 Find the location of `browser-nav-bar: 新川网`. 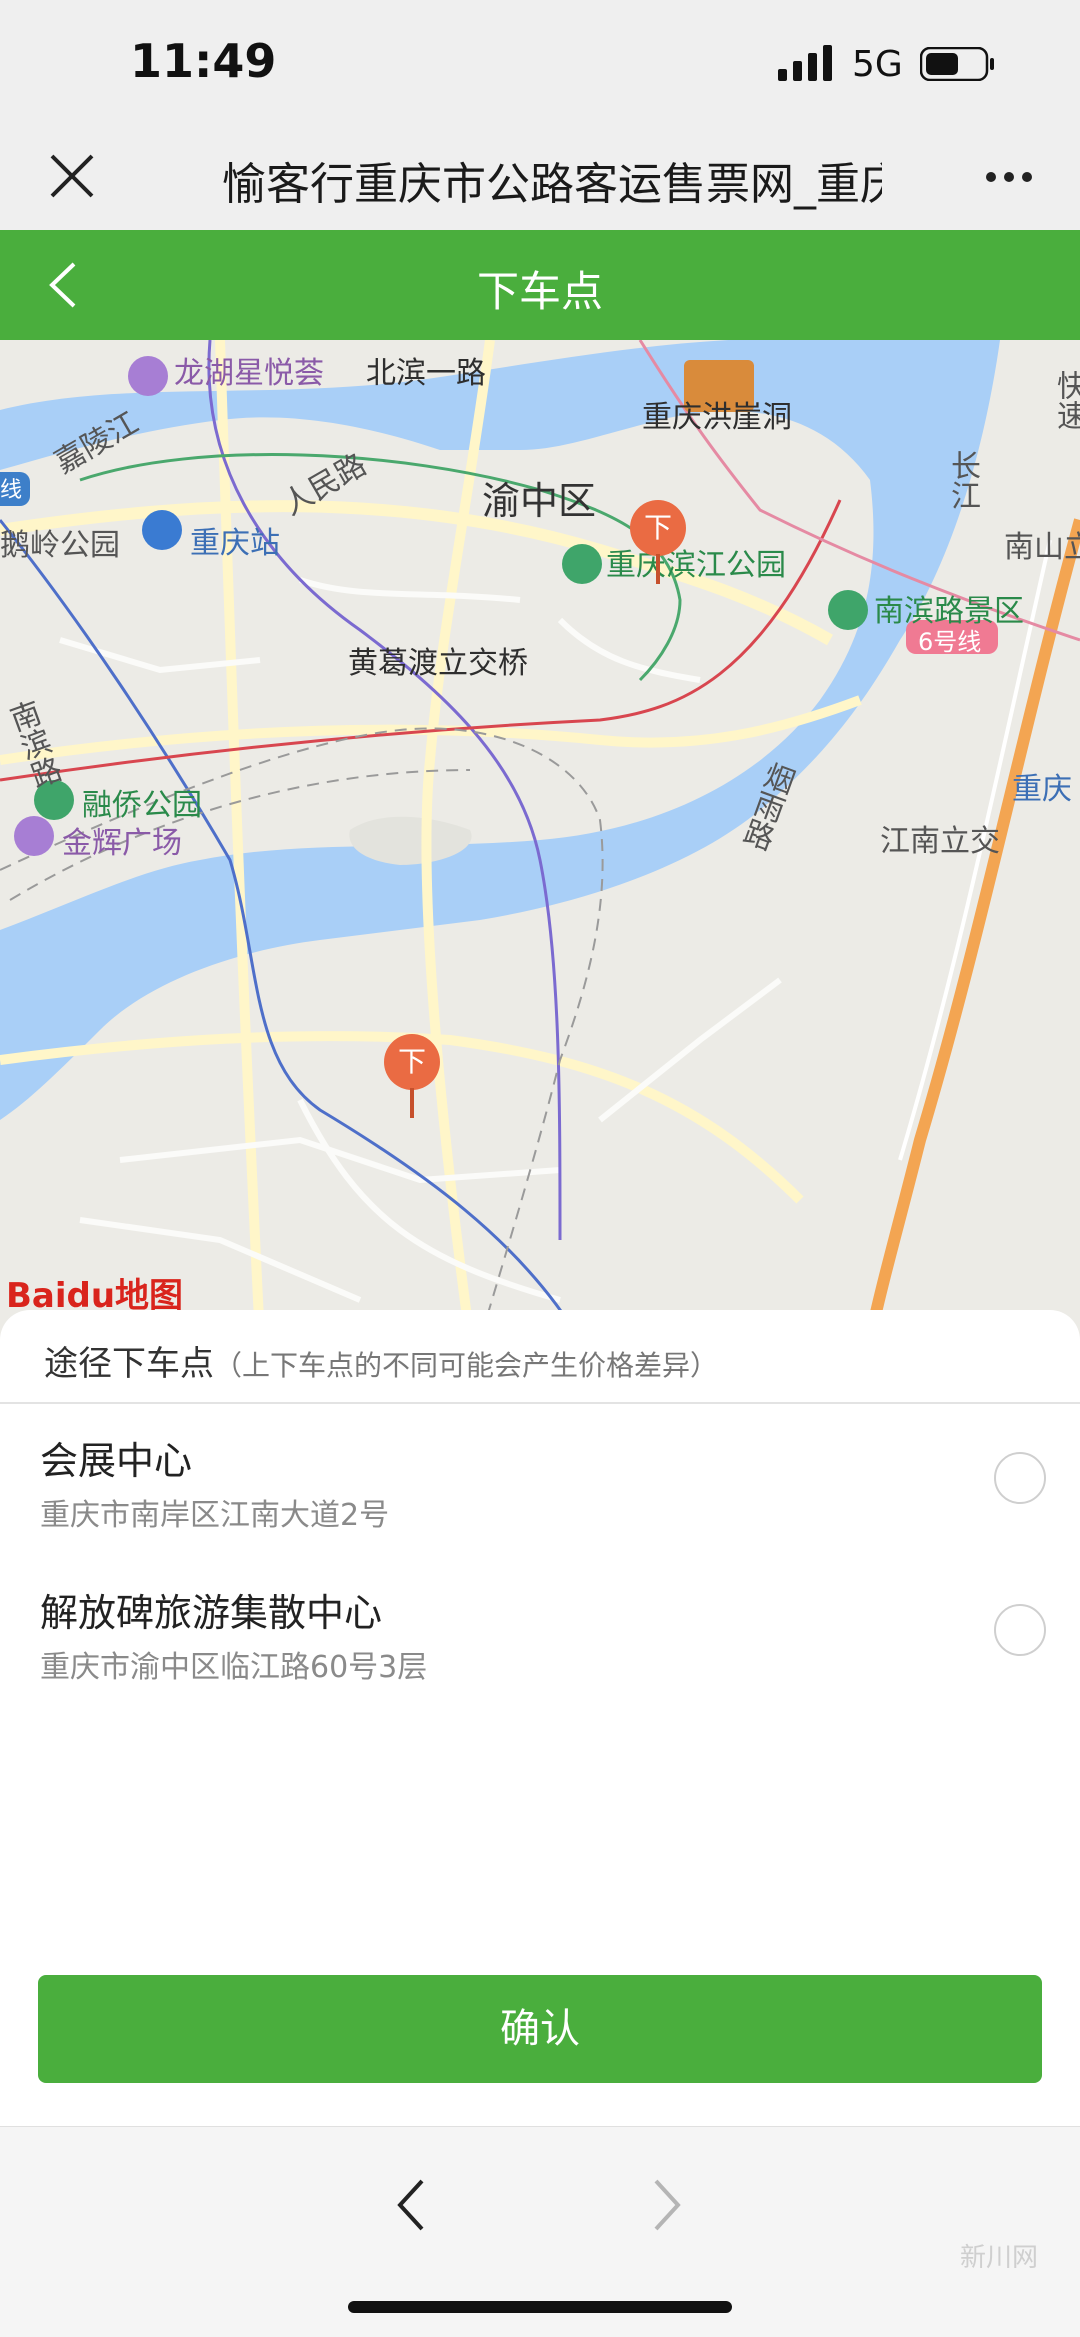

browser-nav-bar: 新川网 is located at coordinates (540, 2231).